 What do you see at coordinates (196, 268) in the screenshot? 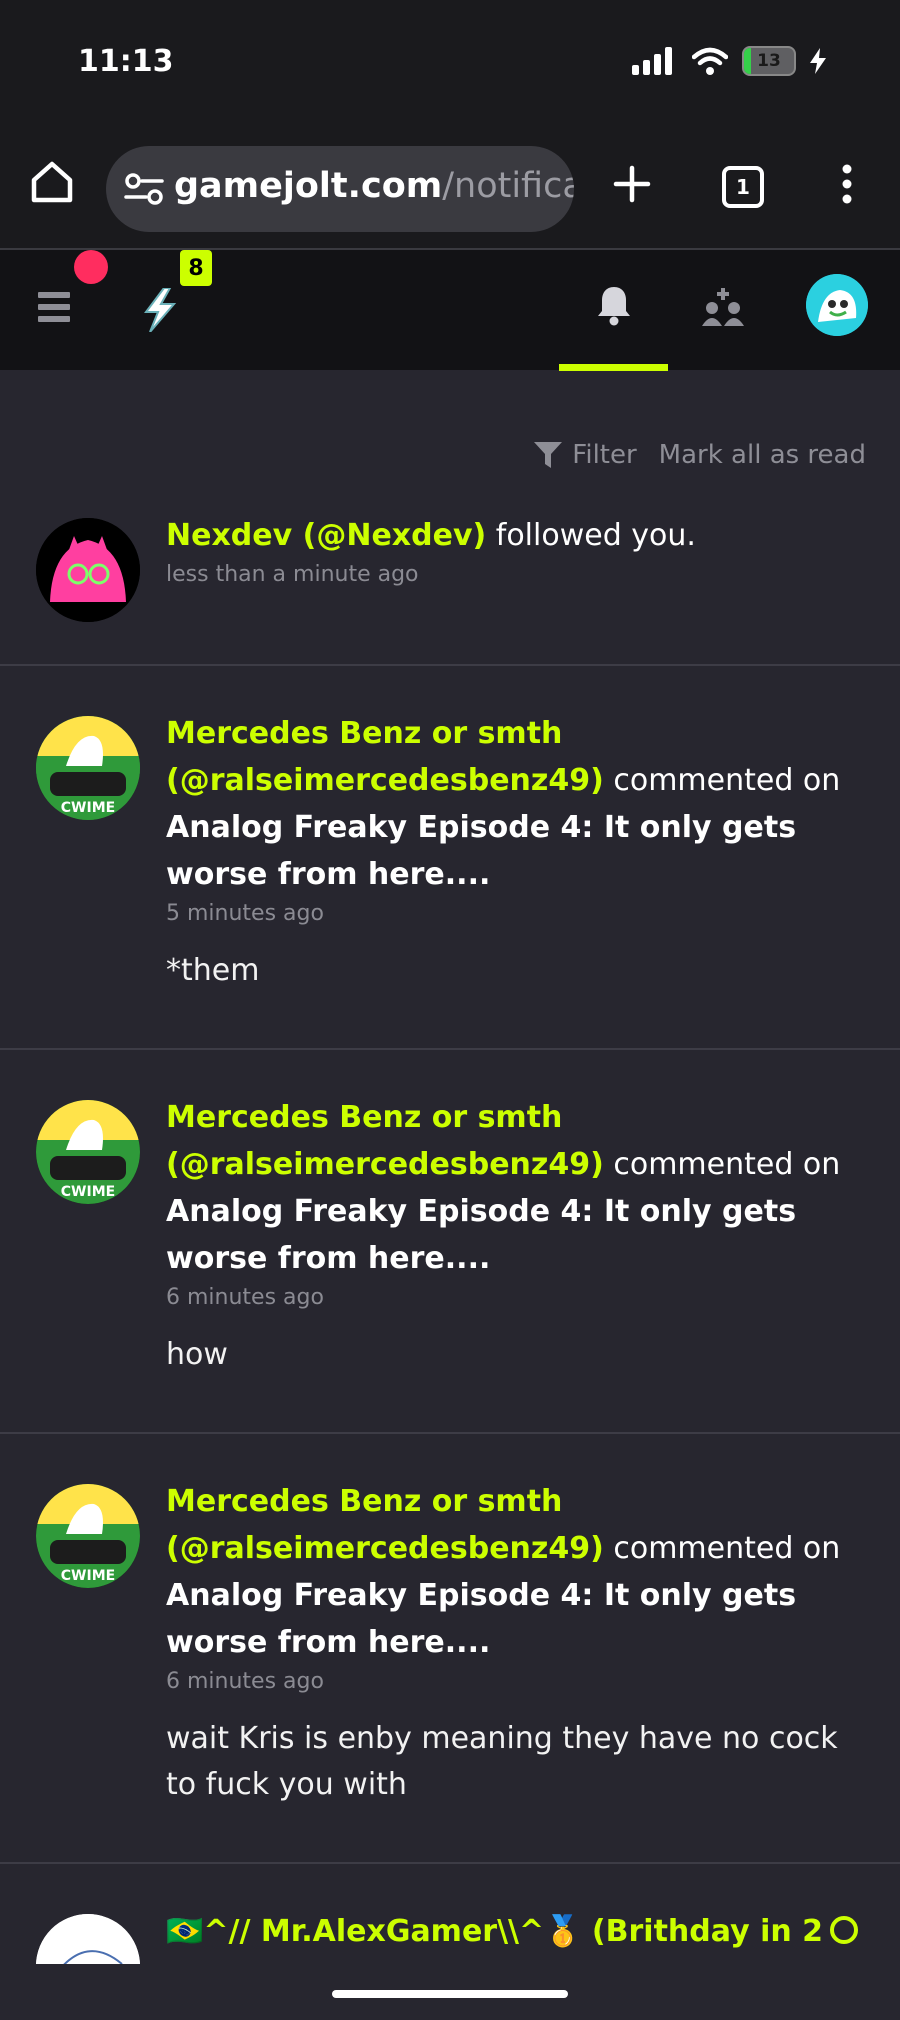
I see `notification-count-badge: 8` at bounding box center [196, 268].